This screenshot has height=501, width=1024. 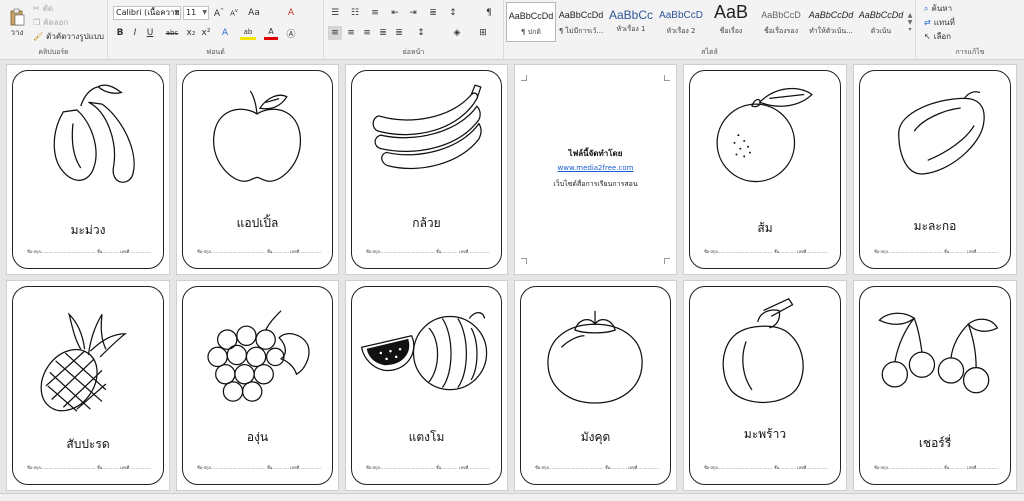 What do you see at coordinates (731, 31) in the screenshot?
I see `style-name: ชื่อเรื่อง` at bounding box center [731, 31].